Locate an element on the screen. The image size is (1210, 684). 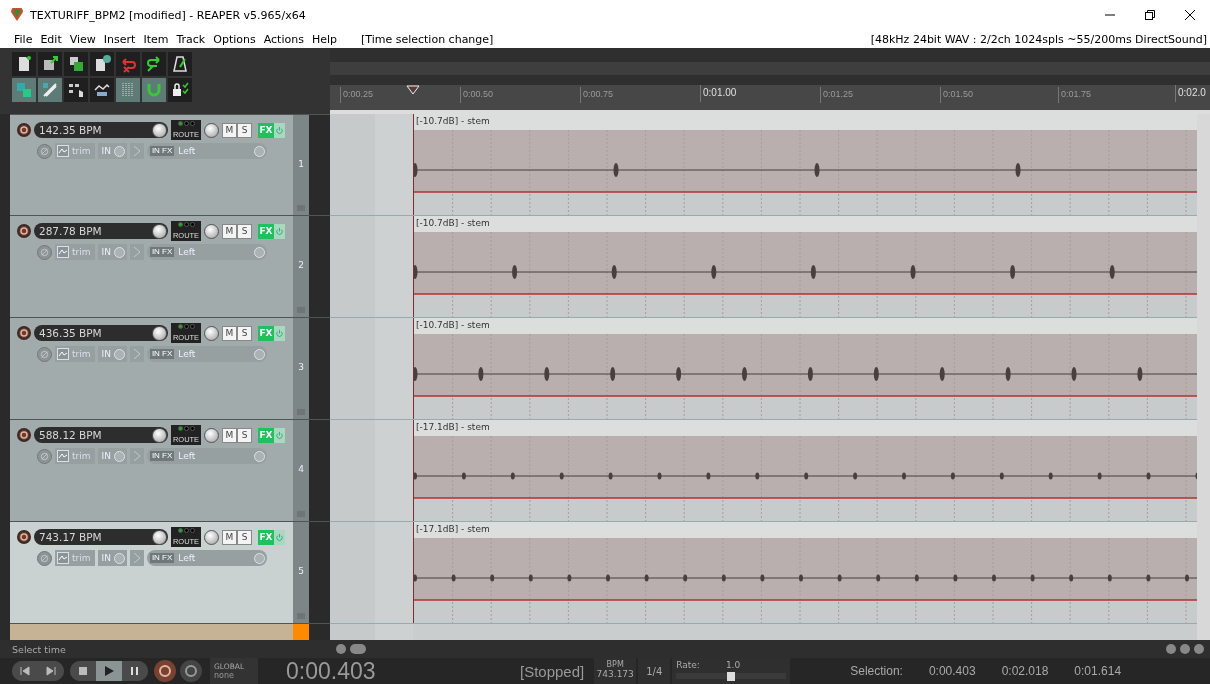
pause-button is located at coordinates (135, 671).